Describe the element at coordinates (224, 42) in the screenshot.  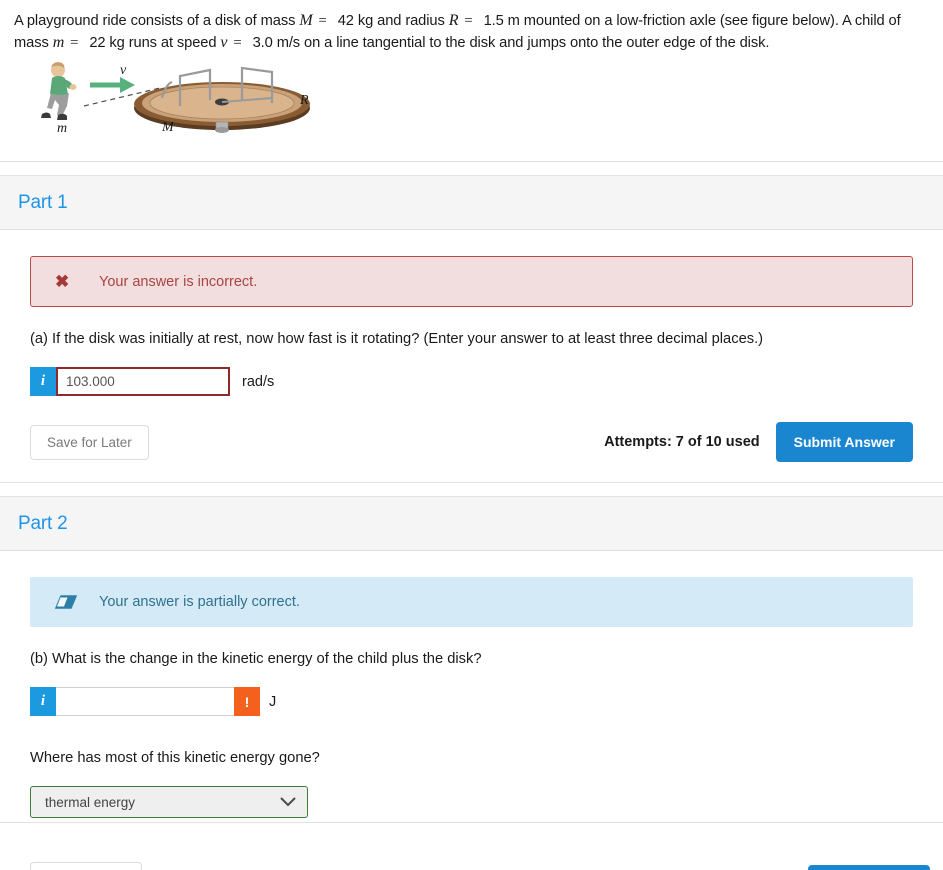
I see `variable-v: v` at that location.